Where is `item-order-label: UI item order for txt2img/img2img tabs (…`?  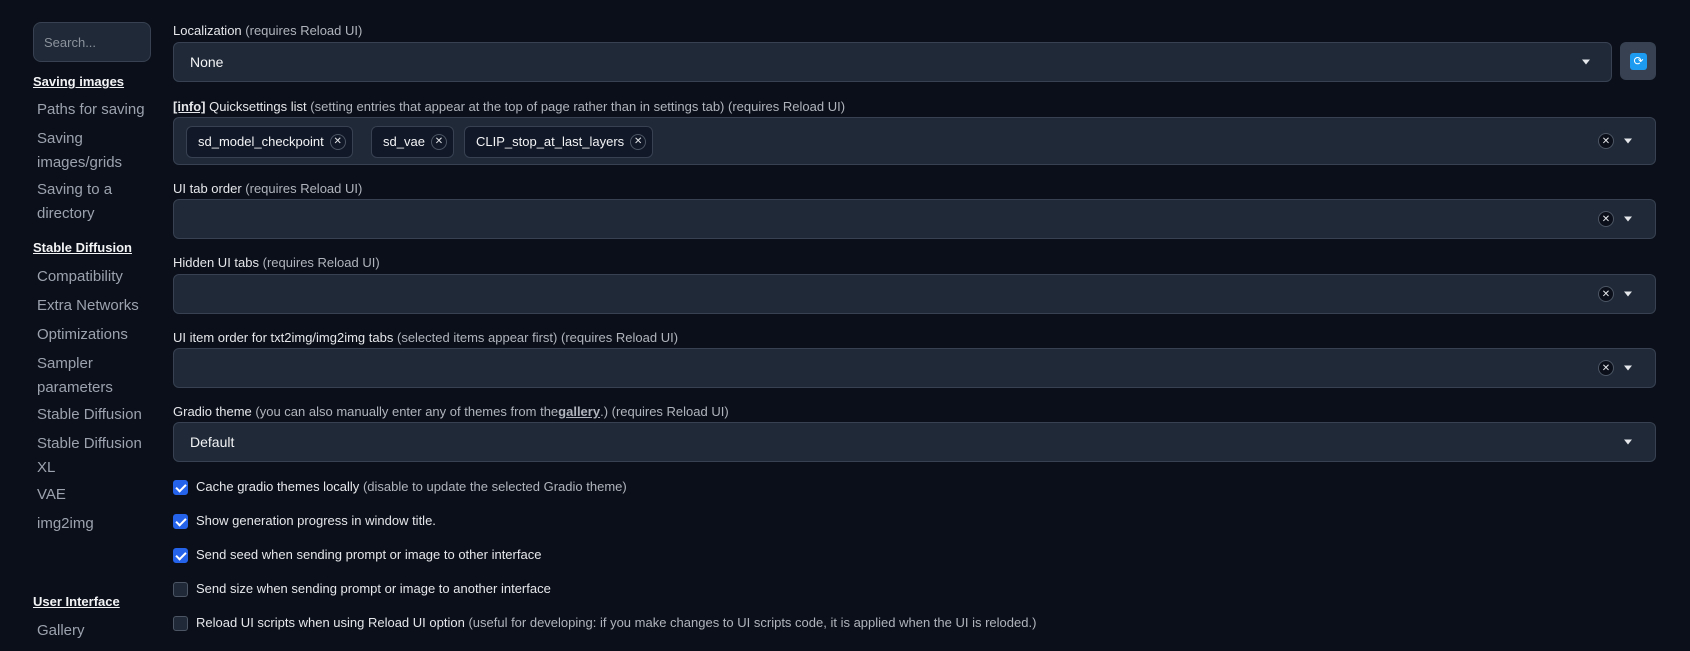
item-order-label: UI item order for txt2img/img2img tabs (… is located at coordinates (426, 337).